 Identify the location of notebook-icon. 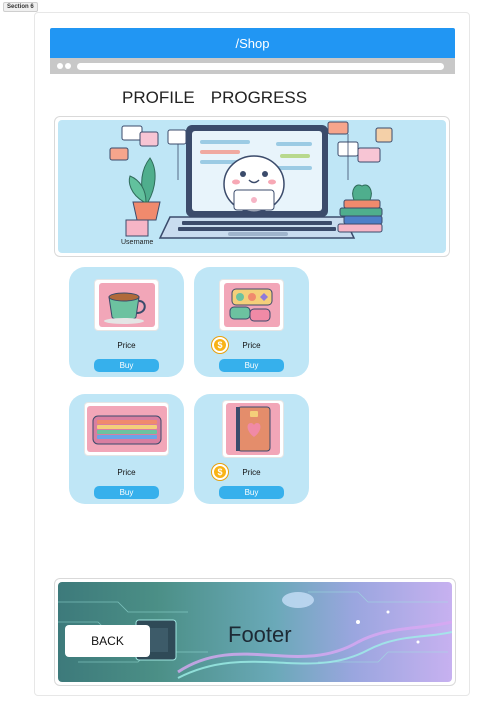
(253, 429).